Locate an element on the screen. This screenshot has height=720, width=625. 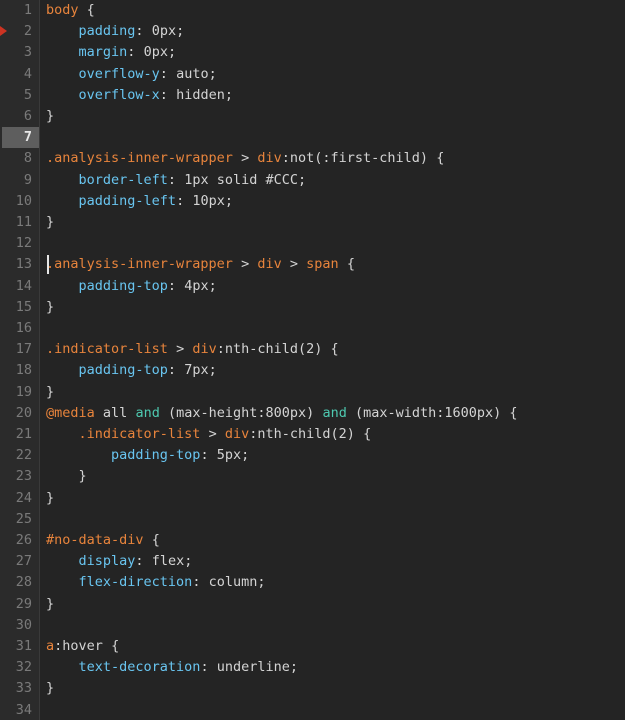
line-number: 3 is located at coordinates (16, 52).